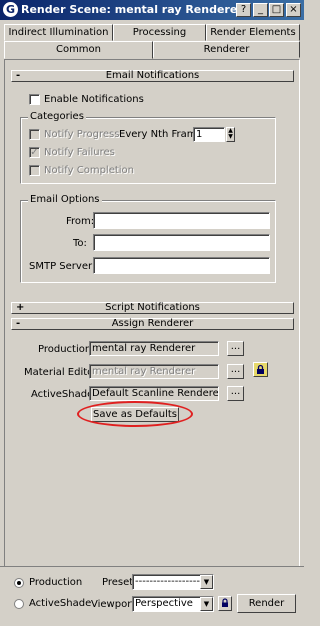 This screenshot has height=626, width=320. What do you see at coordinates (34, 99) in the screenshot?
I see `enable-notifications-checkbox` at bounding box center [34, 99].